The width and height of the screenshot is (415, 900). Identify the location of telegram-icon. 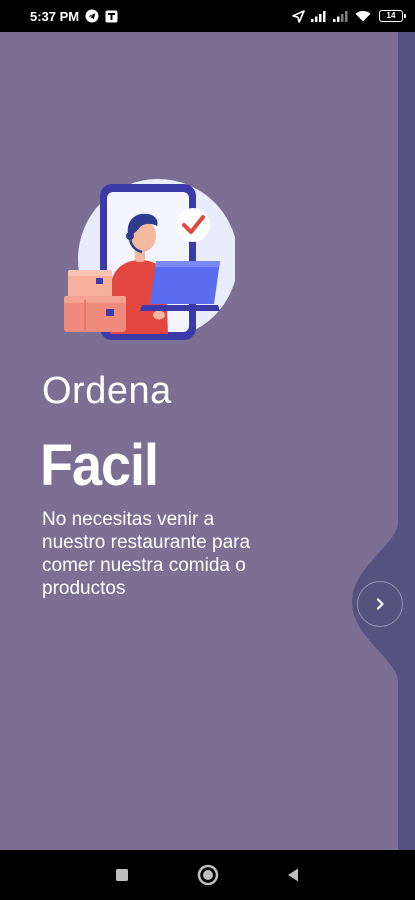
(92, 16).